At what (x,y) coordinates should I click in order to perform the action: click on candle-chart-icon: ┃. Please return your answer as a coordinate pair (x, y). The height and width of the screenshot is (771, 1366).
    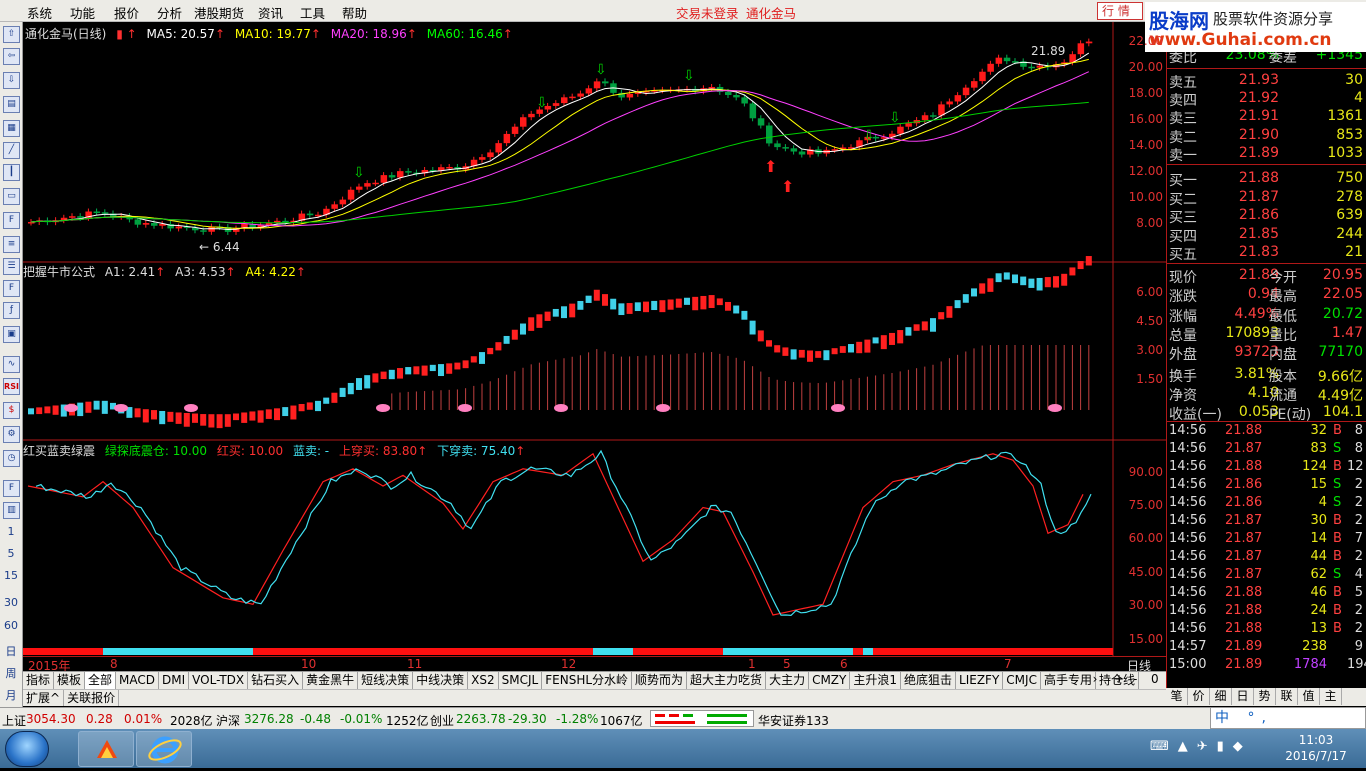
    Looking at the image, I should click on (11, 172).